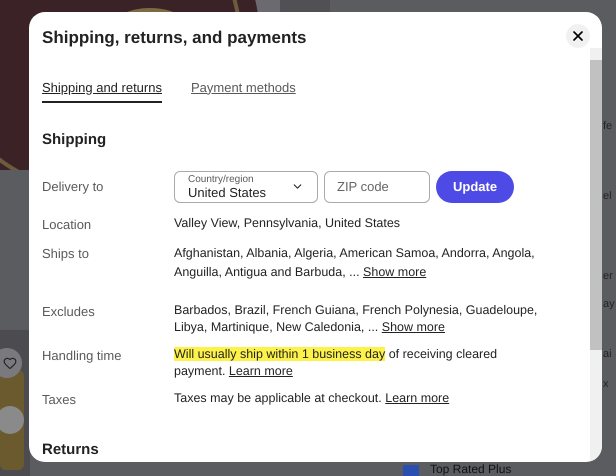 Image resolution: width=616 pixels, height=476 pixels. Describe the element at coordinates (221, 179) in the screenshot. I see `select-label: Country/region` at that location.